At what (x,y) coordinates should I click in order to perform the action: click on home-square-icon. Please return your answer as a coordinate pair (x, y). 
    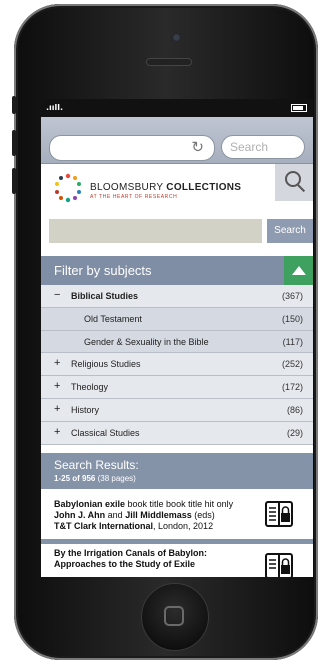
    Looking at the image, I should click on (174, 616).